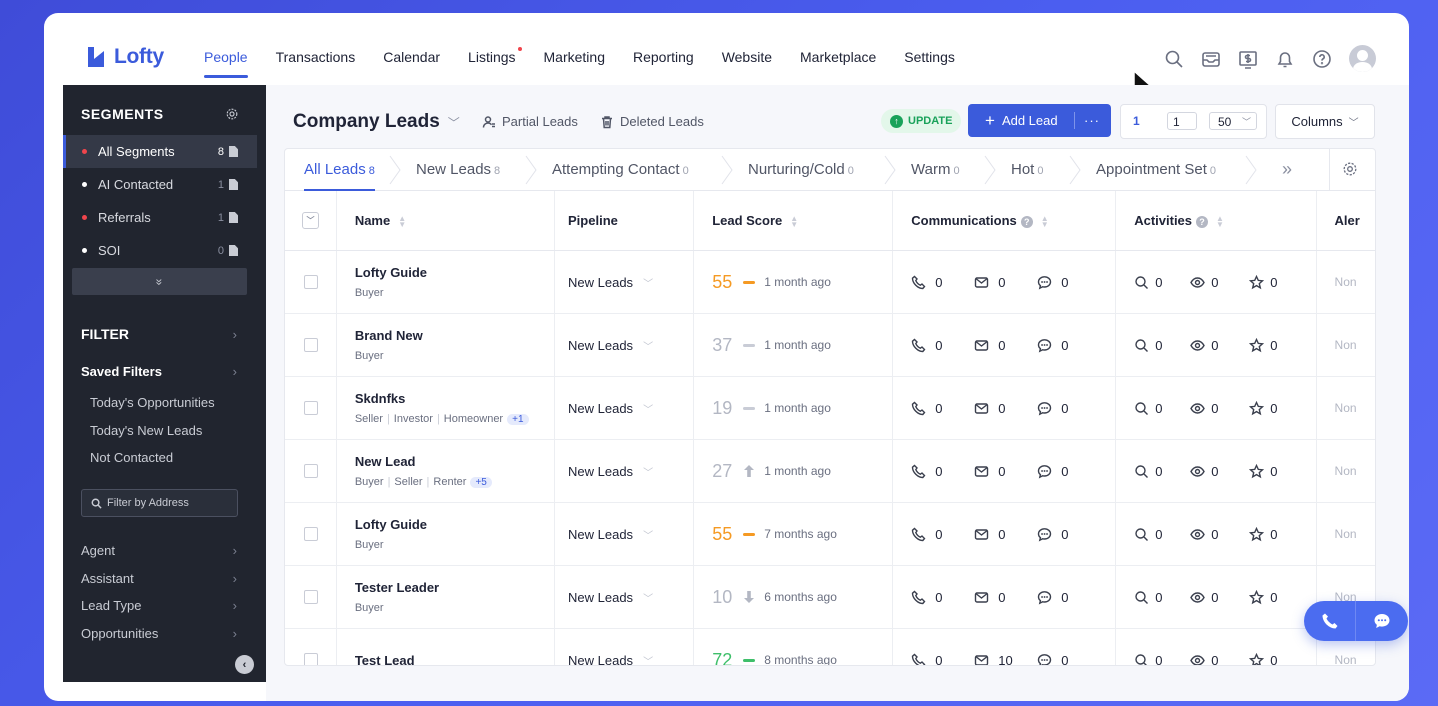  I want to click on expand-segments-button: », so click(159, 281).